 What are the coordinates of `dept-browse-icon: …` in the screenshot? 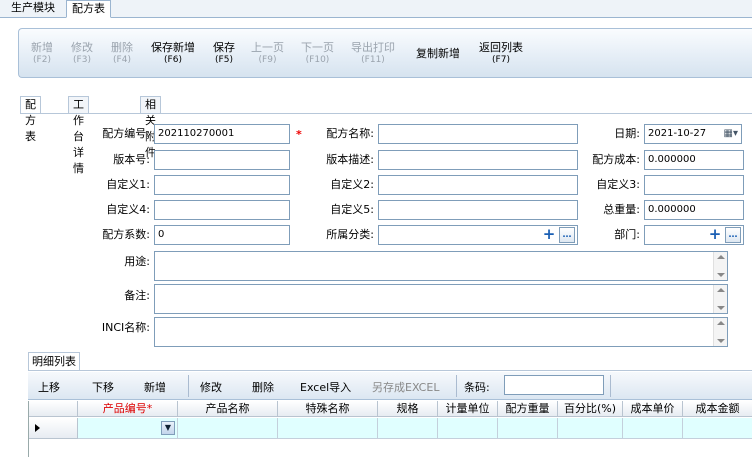 It's located at (733, 235).